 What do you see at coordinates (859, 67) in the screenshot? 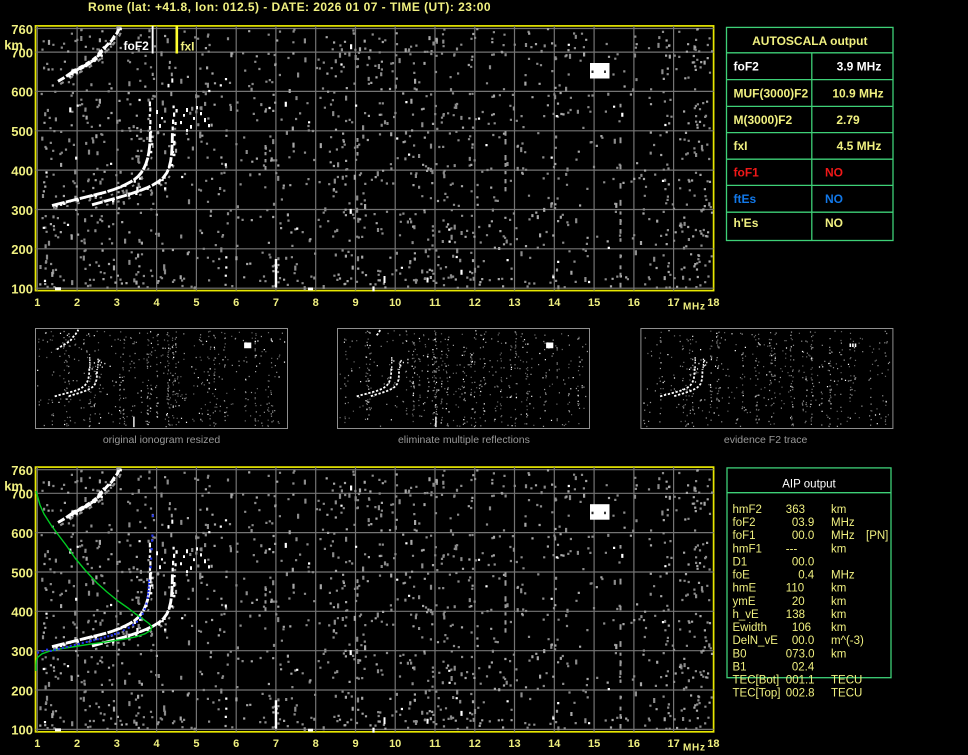
I see `svg-text: 3.9 MHz` at bounding box center [859, 67].